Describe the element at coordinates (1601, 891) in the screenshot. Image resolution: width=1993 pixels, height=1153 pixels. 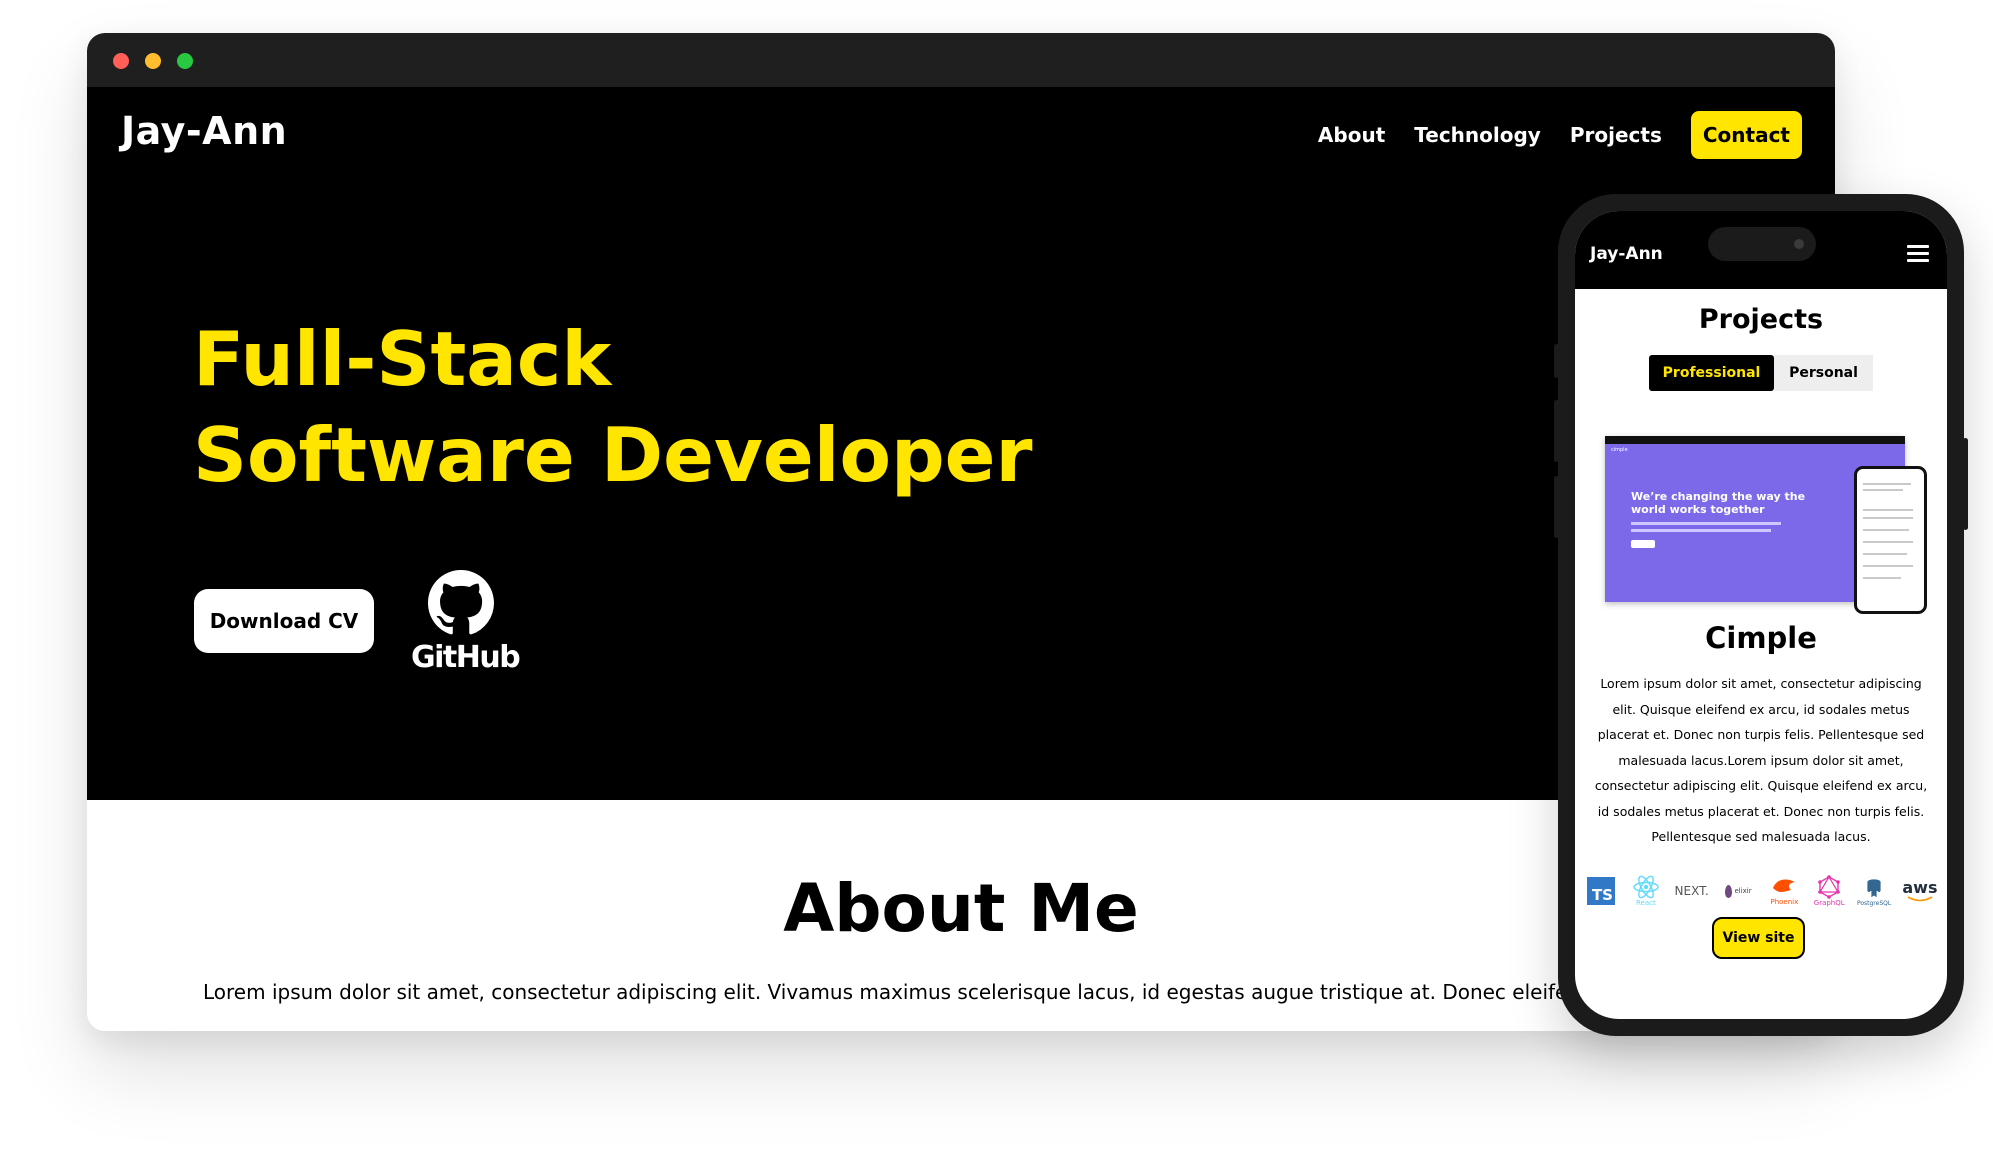
I see `typescript-icon: TS` at that location.